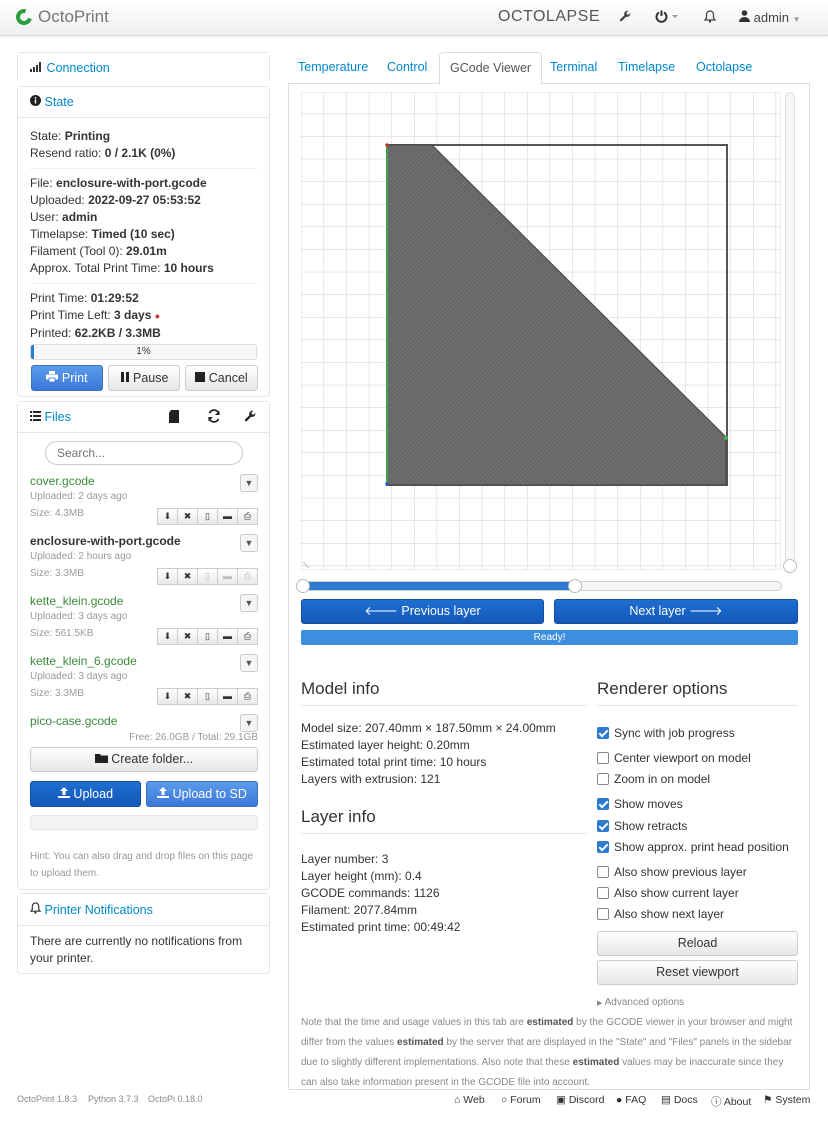 The image size is (828, 1129). Describe the element at coordinates (640, 804) in the screenshot. I see `option-show-moves: Show moves` at that location.